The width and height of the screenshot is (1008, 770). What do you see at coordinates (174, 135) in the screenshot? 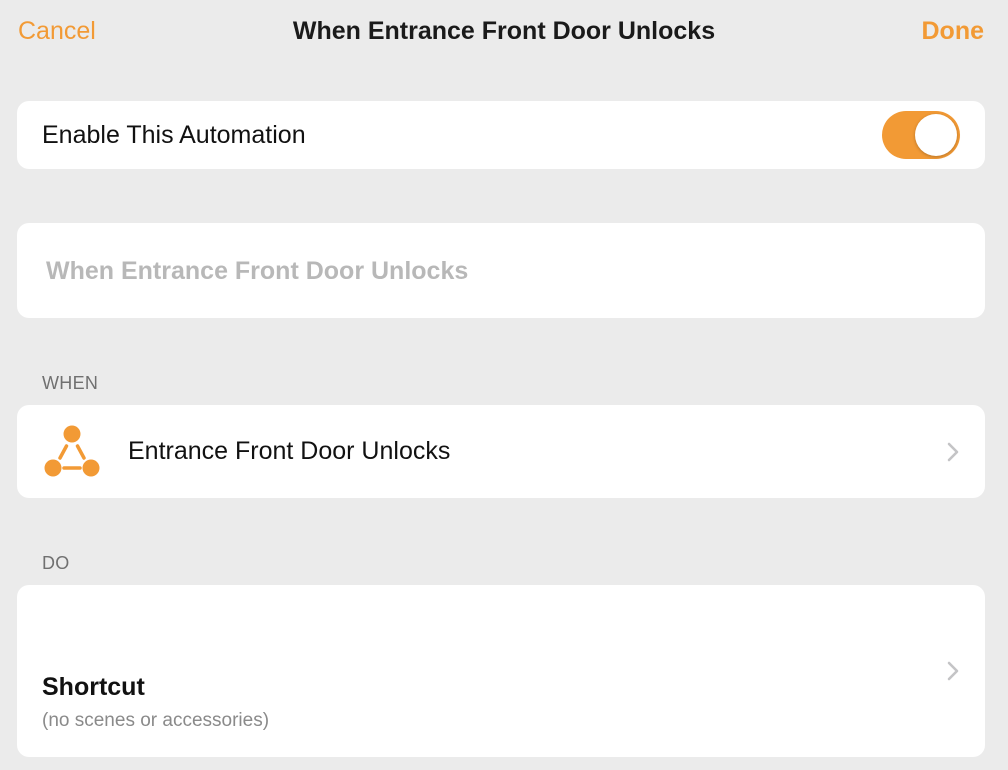
I see `enable-automation-label: Enable This Automation` at bounding box center [174, 135].